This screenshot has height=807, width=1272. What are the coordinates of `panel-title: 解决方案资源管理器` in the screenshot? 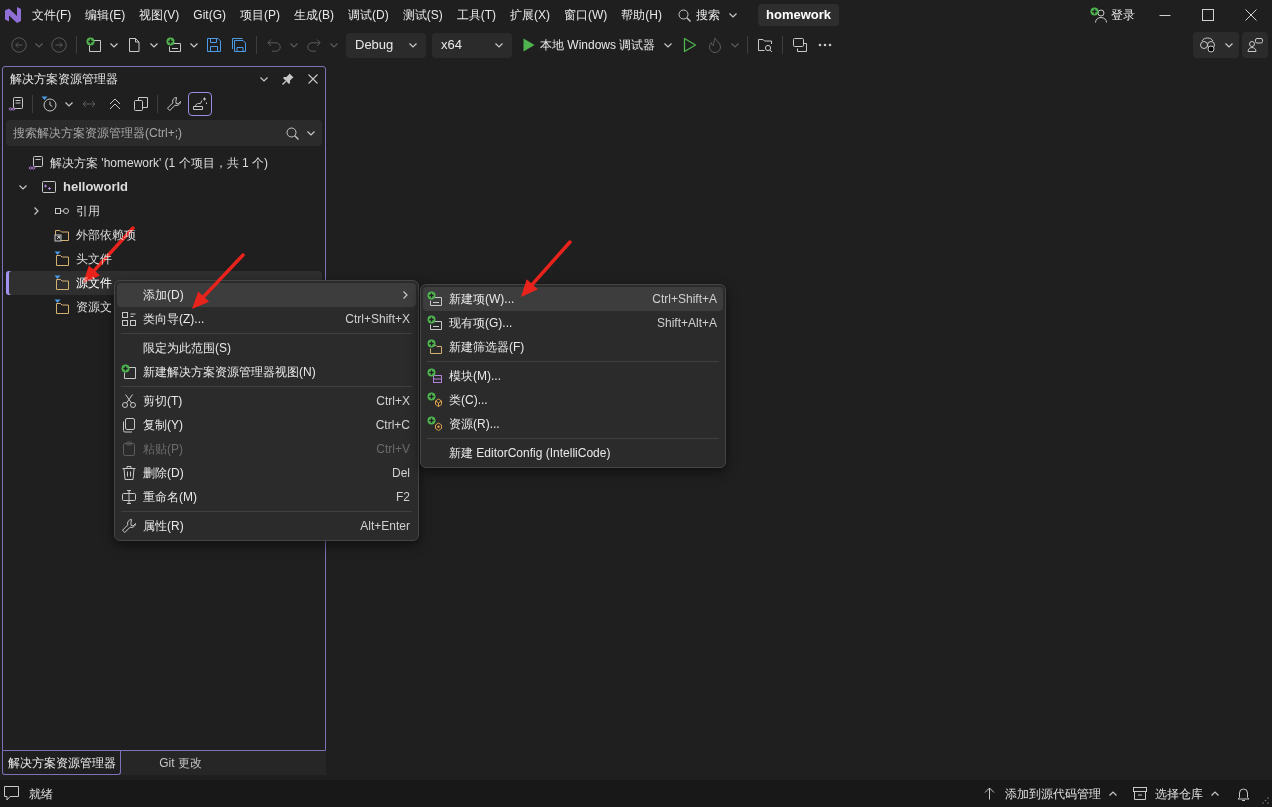 It's located at (64, 79).